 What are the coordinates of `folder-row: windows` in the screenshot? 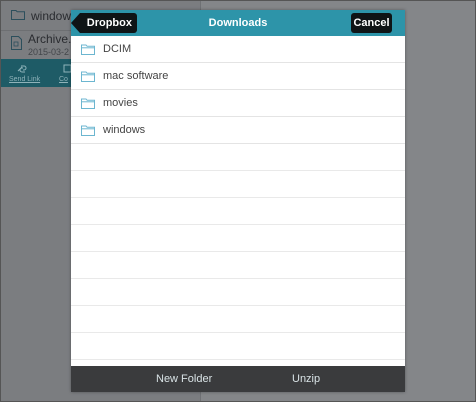 It's located at (238, 130).